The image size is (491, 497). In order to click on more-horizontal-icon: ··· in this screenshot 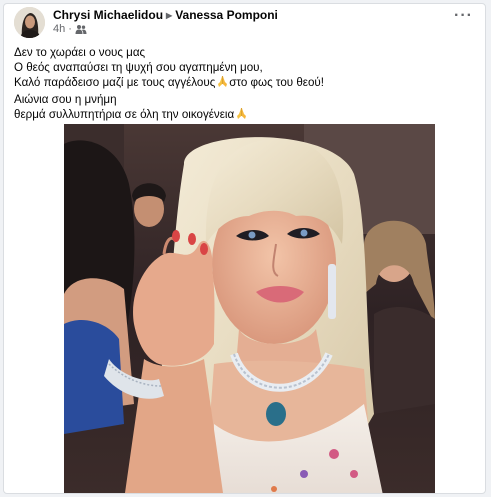, I will do `click(463, 16)`.